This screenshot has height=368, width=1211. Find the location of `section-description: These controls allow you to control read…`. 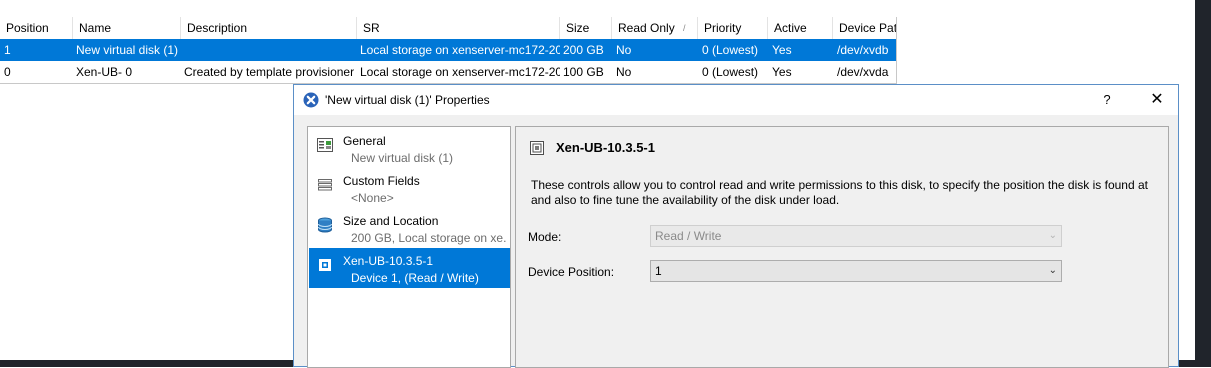

section-description: These controls allow you to control read… is located at coordinates (839, 192).